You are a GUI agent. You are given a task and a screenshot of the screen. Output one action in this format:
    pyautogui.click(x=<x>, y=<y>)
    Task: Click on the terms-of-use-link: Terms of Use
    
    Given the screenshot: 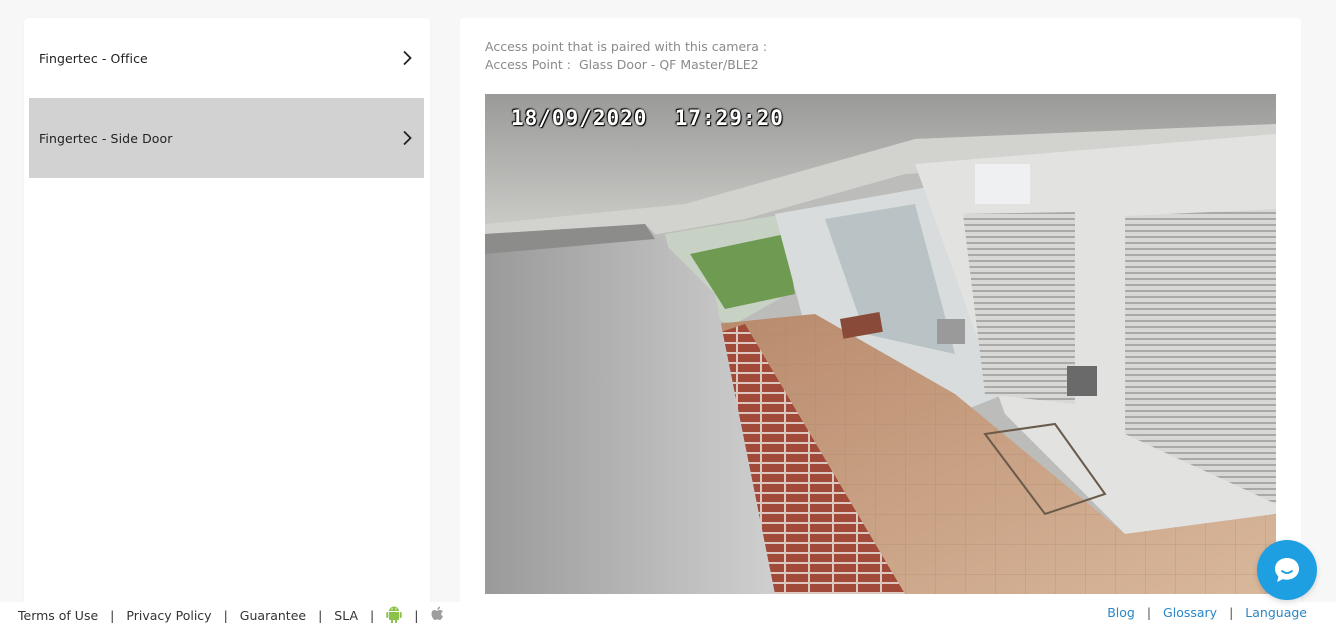 What is the action you would take?
    pyautogui.click(x=58, y=615)
    